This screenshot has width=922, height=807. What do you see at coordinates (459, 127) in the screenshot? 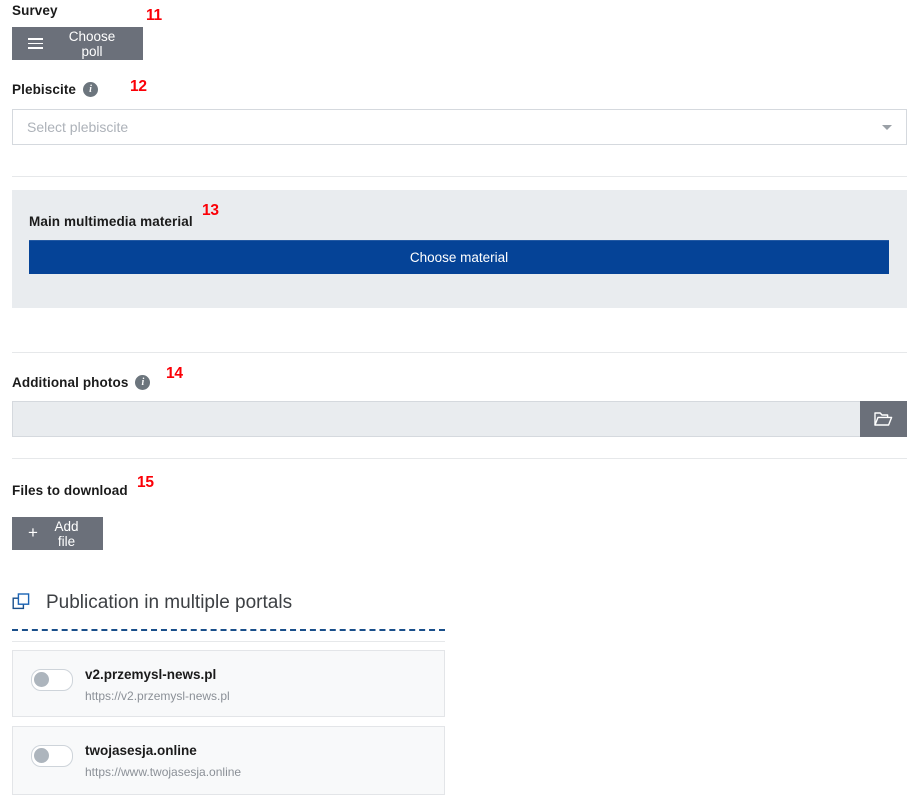
I see `plebiscite-select: Select plebiscite` at bounding box center [459, 127].